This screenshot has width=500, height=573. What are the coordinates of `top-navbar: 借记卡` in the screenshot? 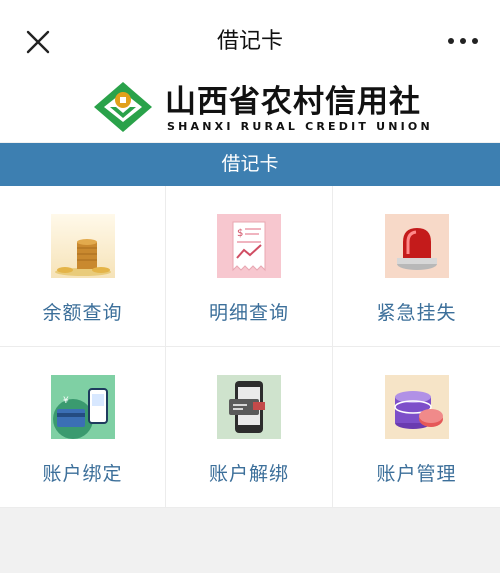 It's located at (250, 40).